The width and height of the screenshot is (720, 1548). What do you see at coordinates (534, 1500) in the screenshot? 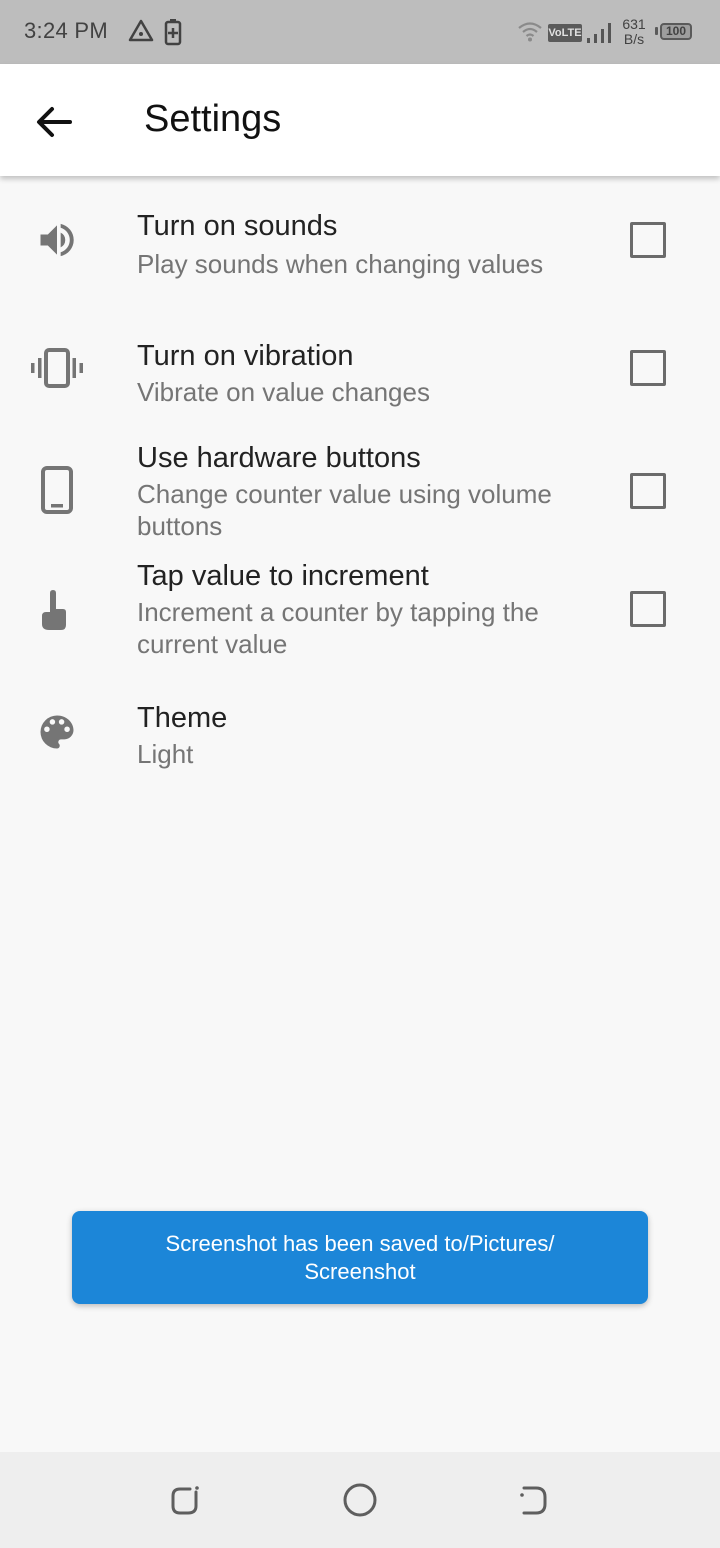
I see `back-nav-icon` at bounding box center [534, 1500].